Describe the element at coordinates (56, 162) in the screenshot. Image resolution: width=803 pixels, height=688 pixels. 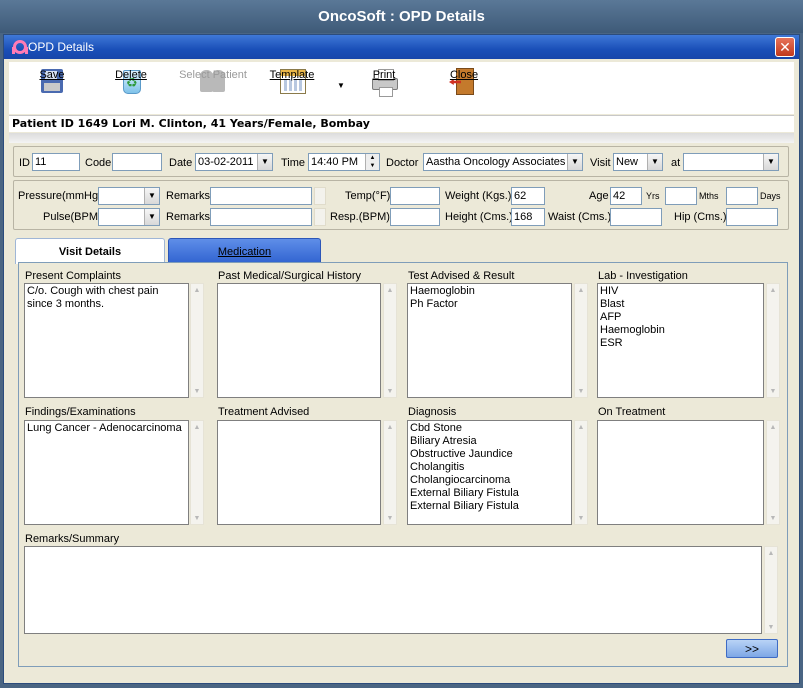
I see `id-field: 11` at that location.